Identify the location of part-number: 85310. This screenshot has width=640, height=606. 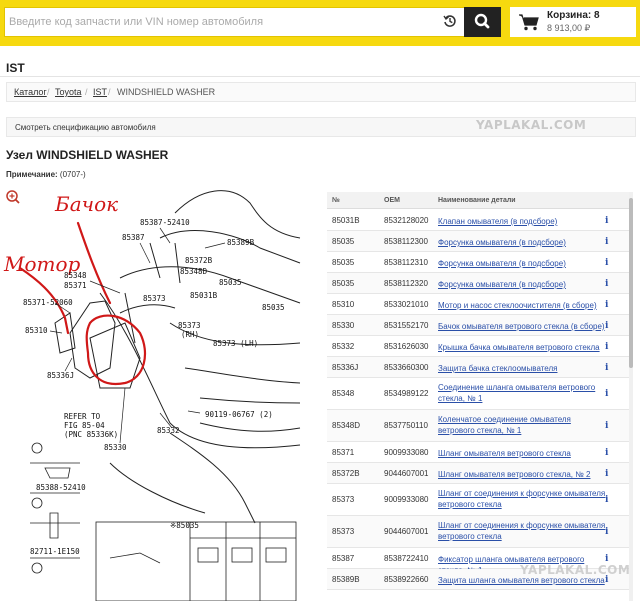
(343, 304).